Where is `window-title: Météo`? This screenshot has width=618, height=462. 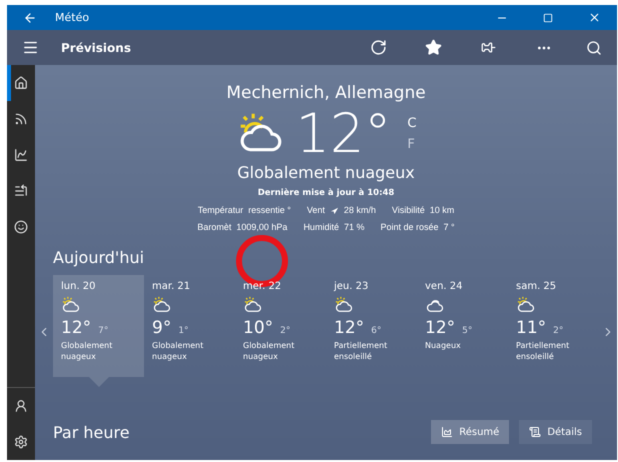 window-title: Météo is located at coordinates (72, 17).